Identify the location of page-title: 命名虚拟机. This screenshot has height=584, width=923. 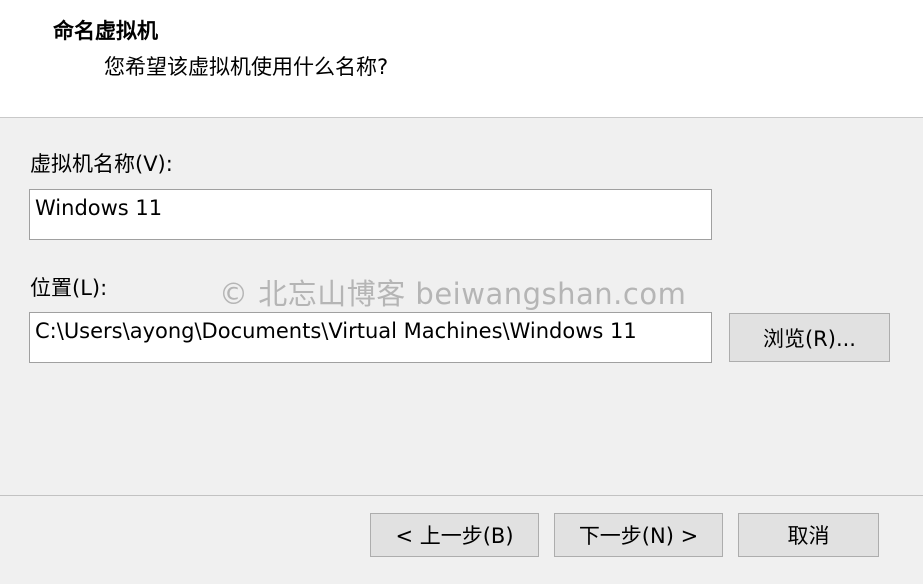
(105, 31).